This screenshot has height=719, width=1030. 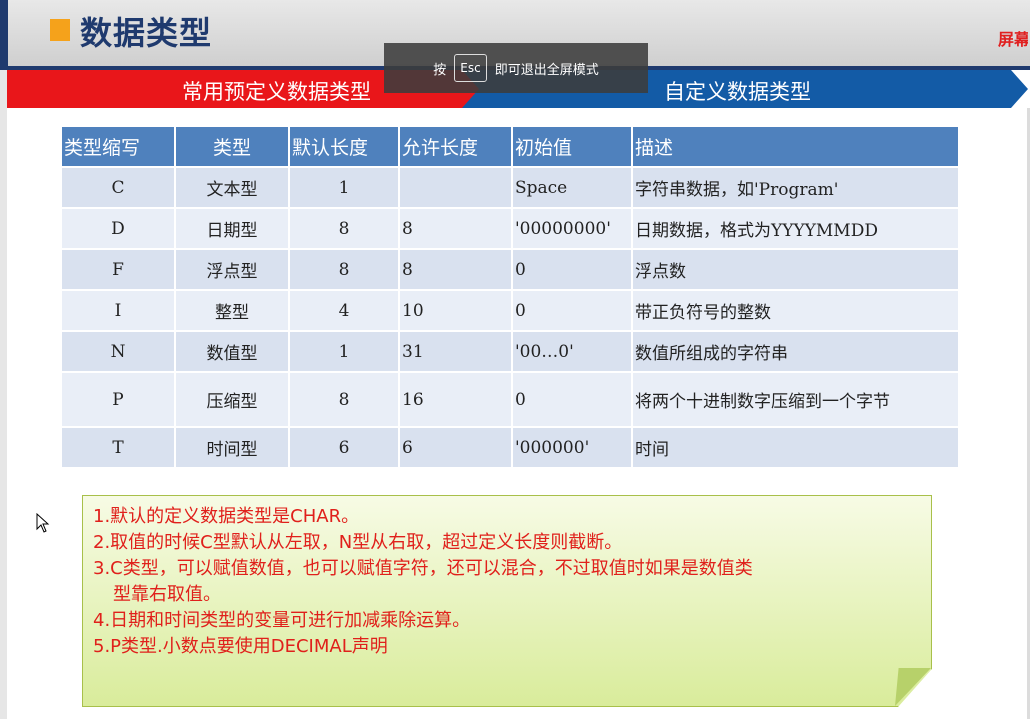 I want to click on cell-abbr: D, so click(x=119, y=229).